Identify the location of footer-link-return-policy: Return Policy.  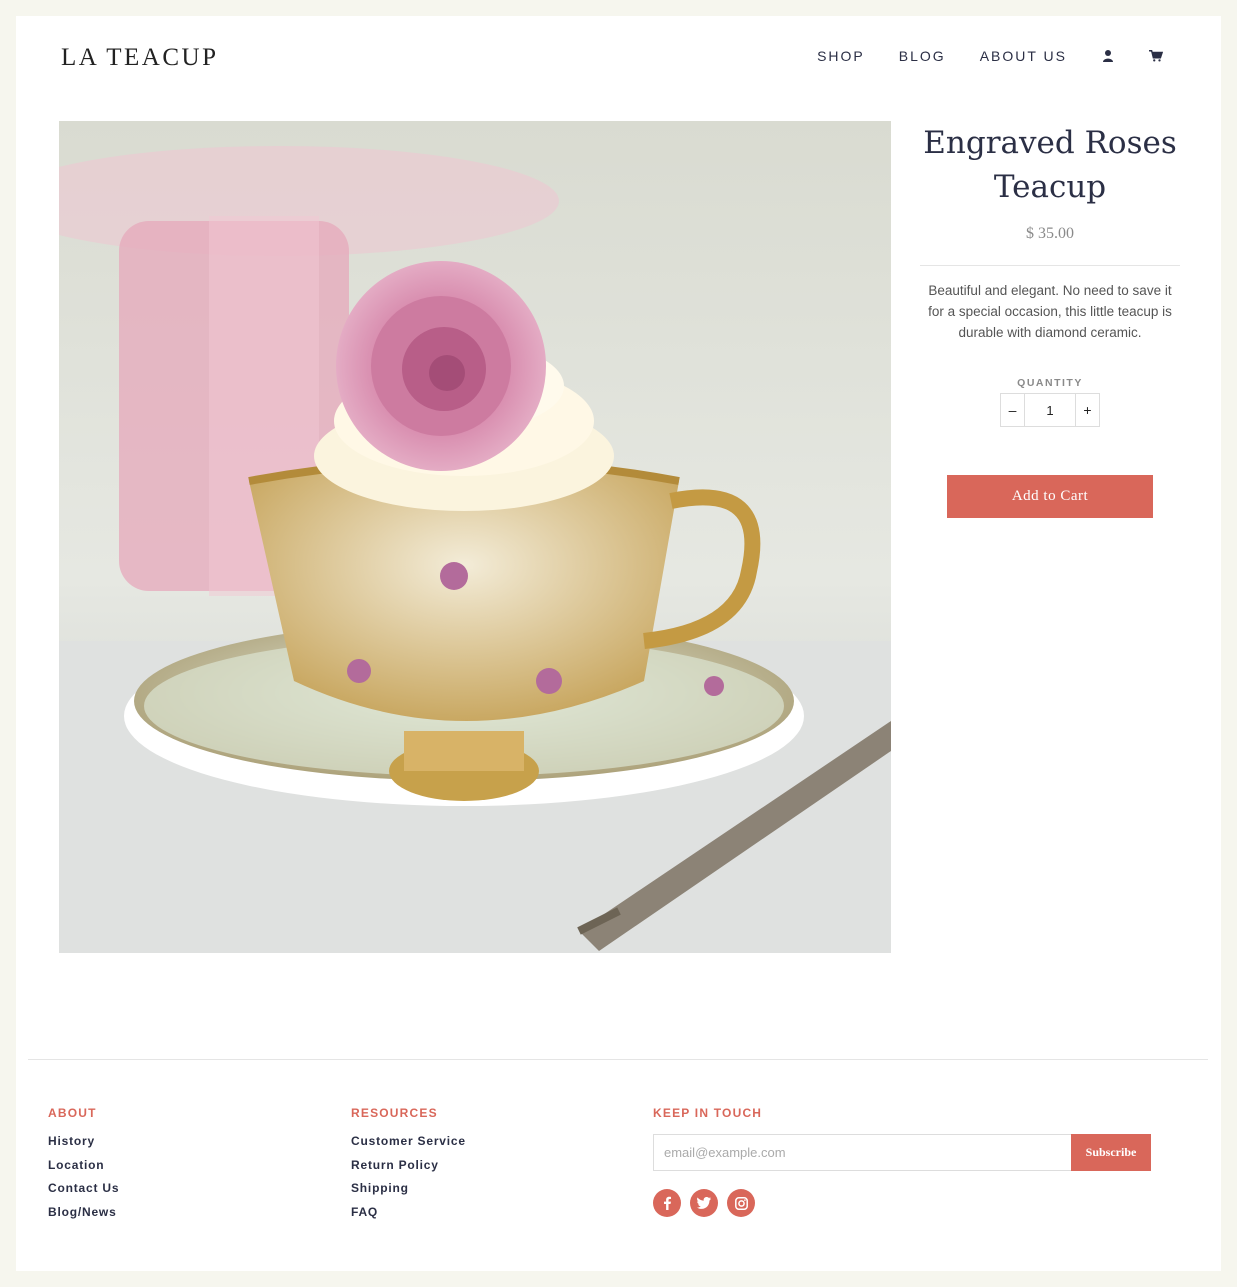
(395, 1165).